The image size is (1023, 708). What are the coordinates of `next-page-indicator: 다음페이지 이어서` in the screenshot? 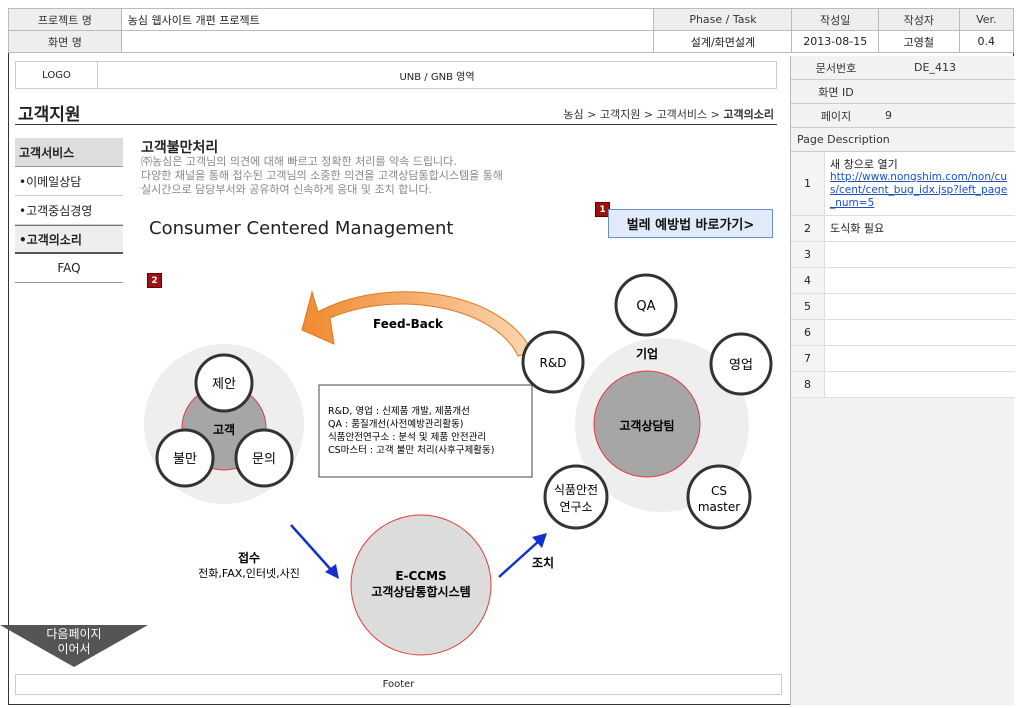 It's located at (74, 646).